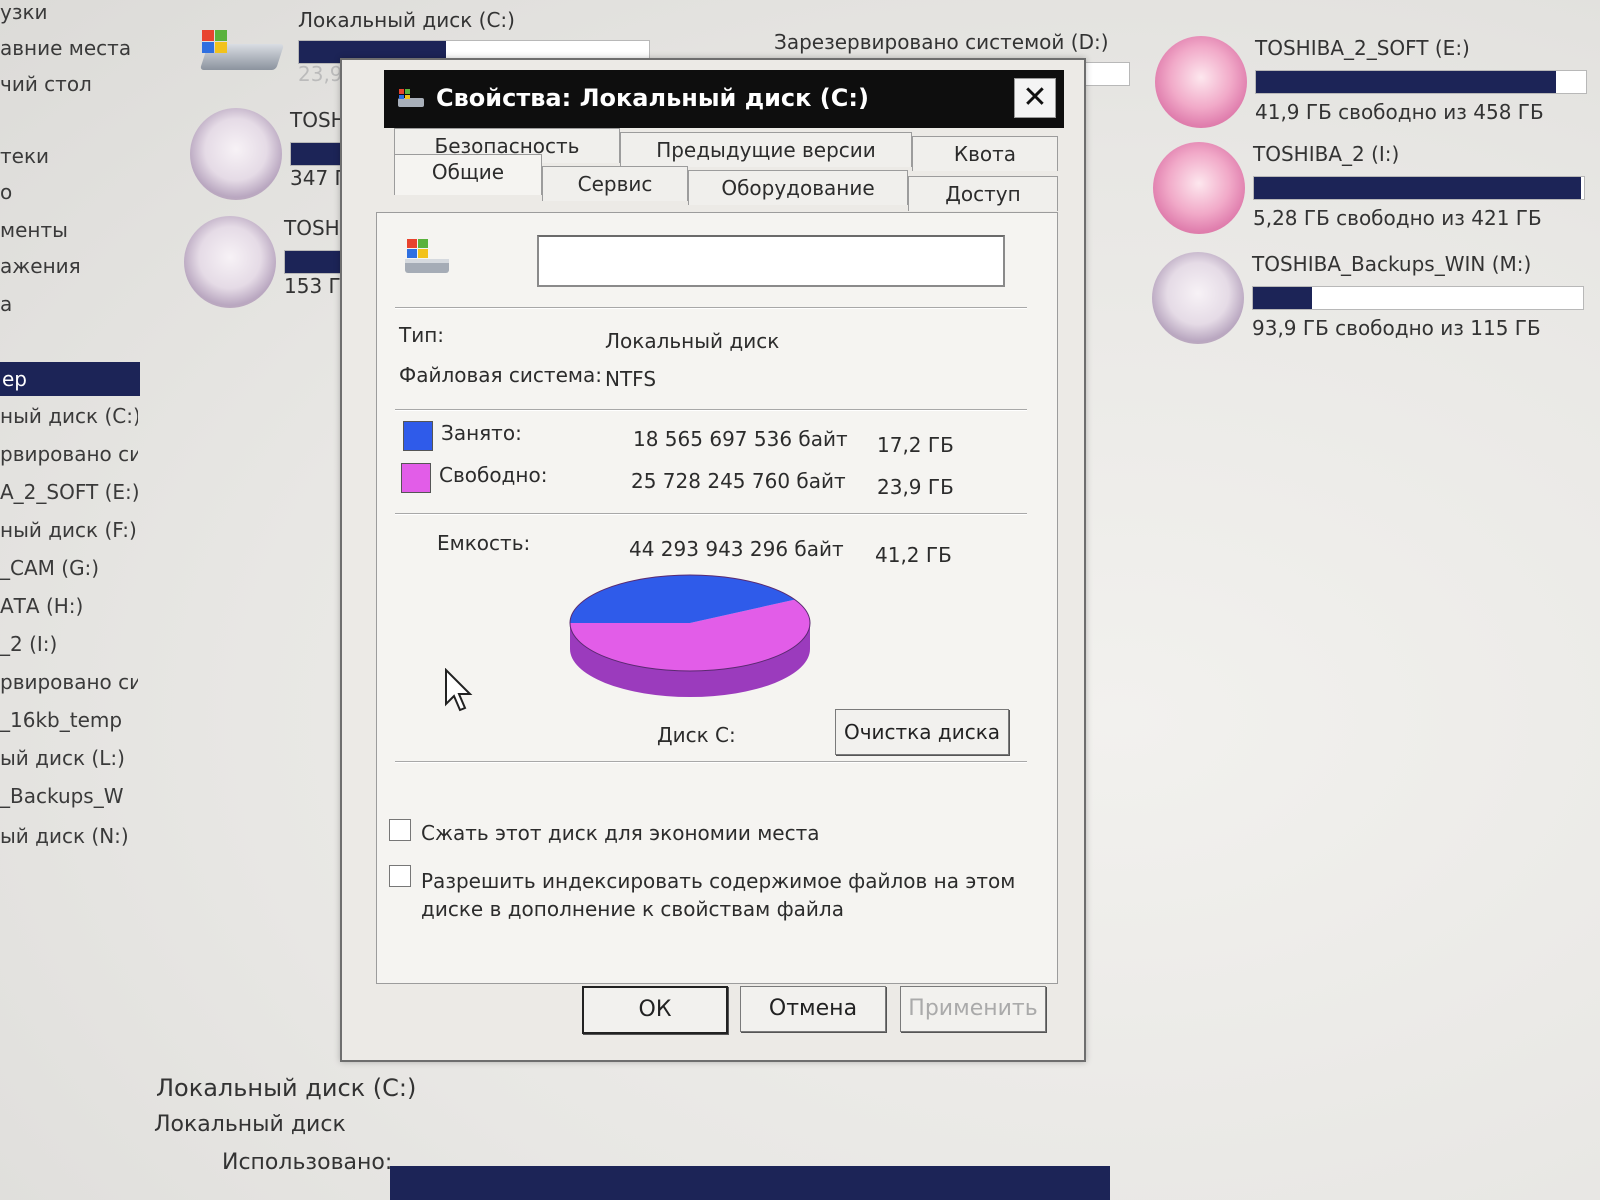  I want to click on details-used-bar, so click(750, 1183).